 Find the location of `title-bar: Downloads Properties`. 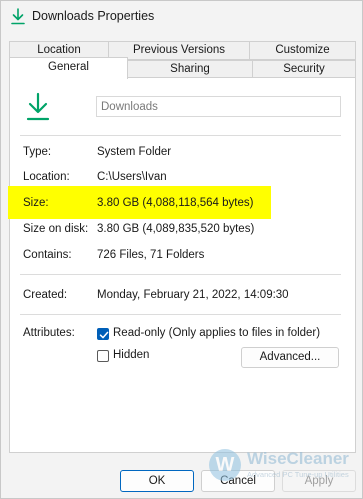

title-bar: Downloads Properties is located at coordinates (182, 17).